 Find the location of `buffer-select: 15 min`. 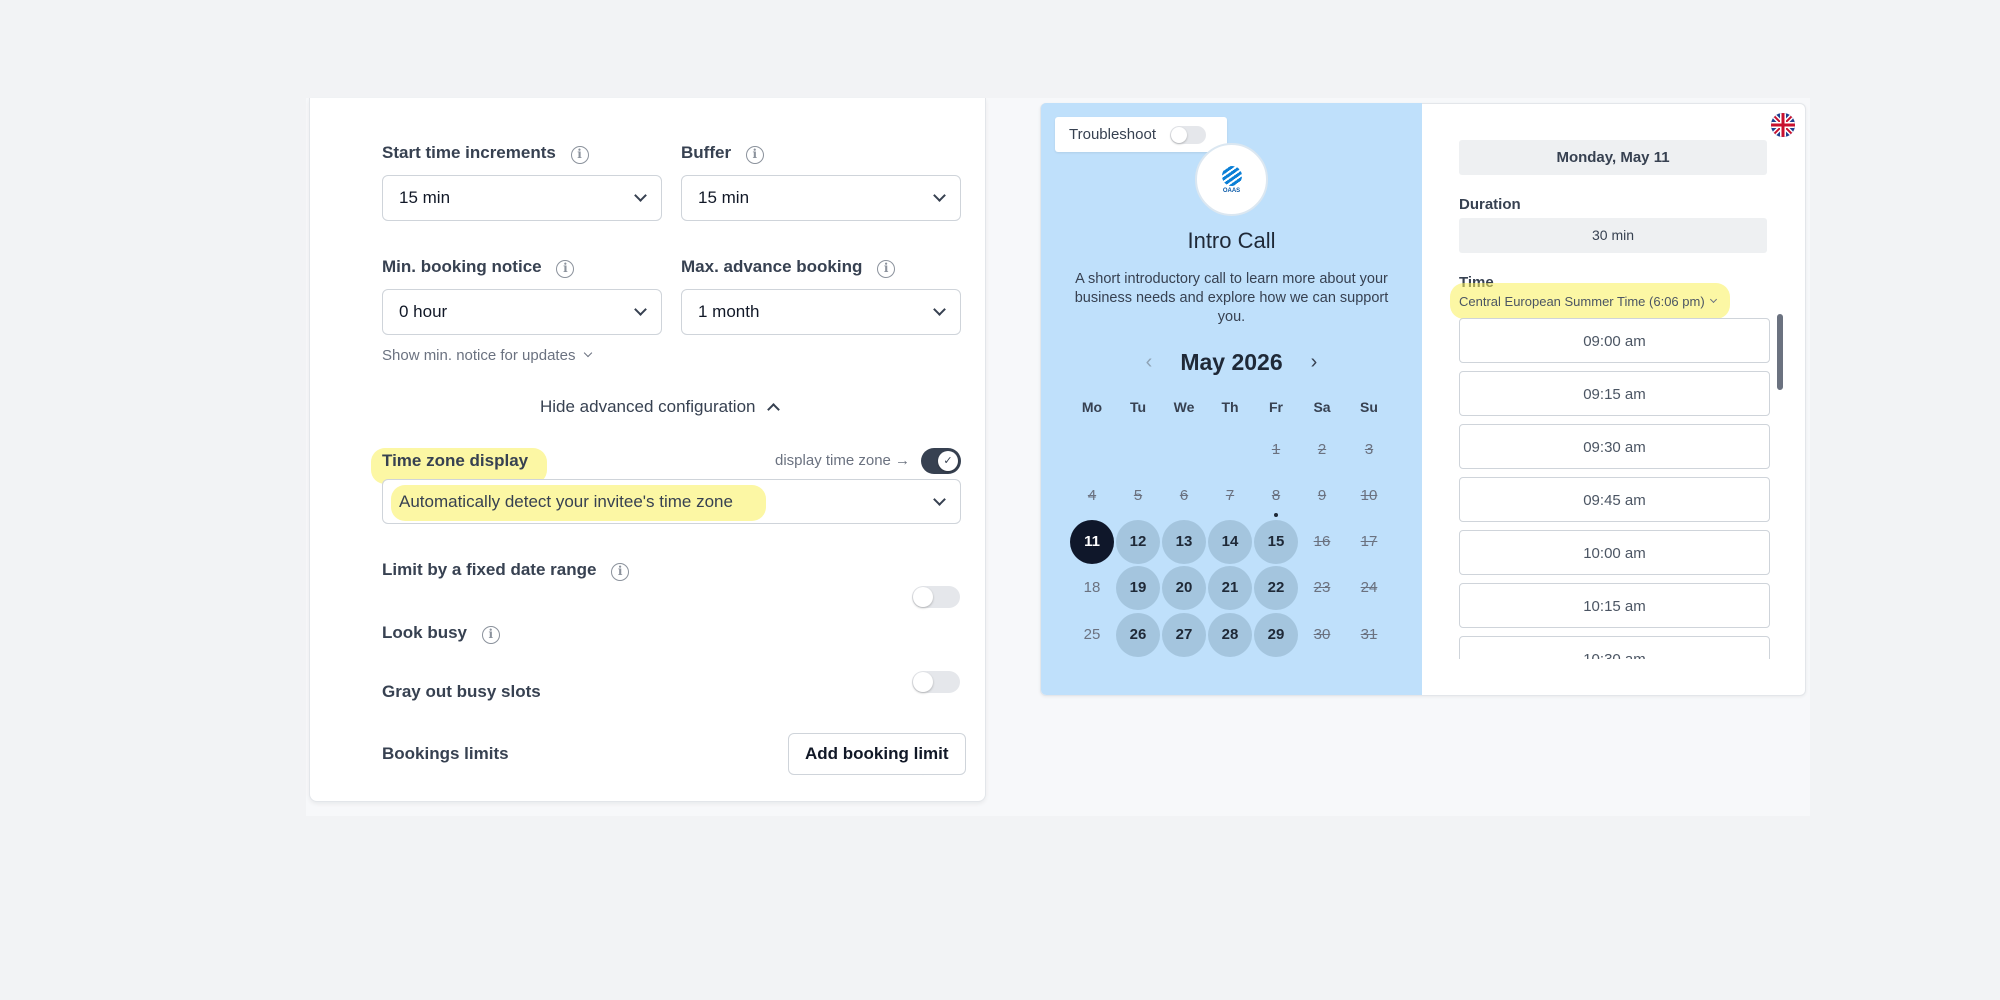

buffer-select: 15 min is located at coordinates (821, 198).